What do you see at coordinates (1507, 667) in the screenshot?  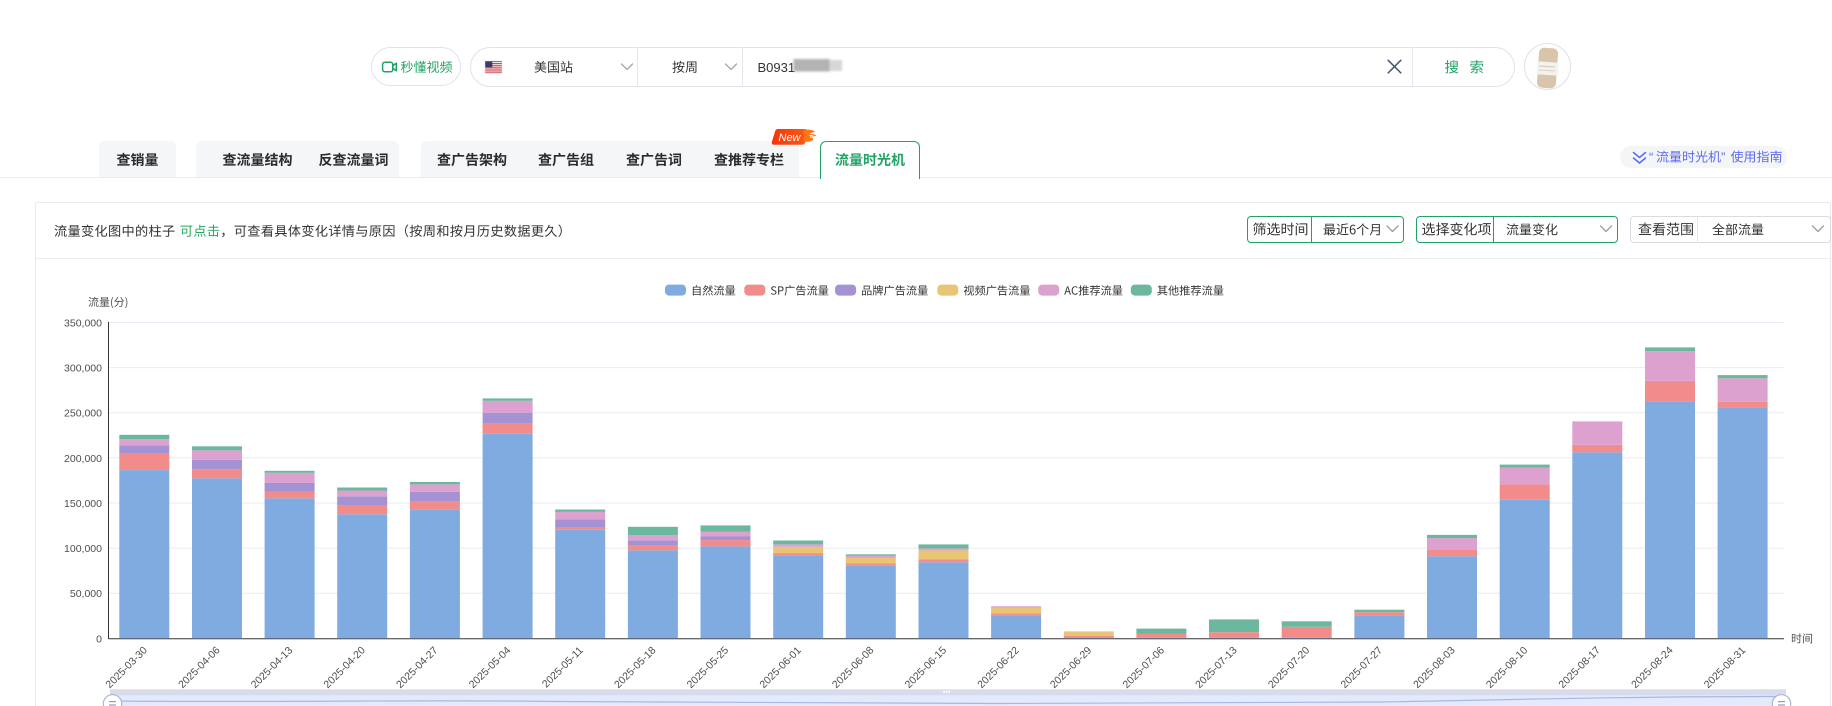 I see `svg-text: 2025-08-10` at bounding box center [1507, 667].